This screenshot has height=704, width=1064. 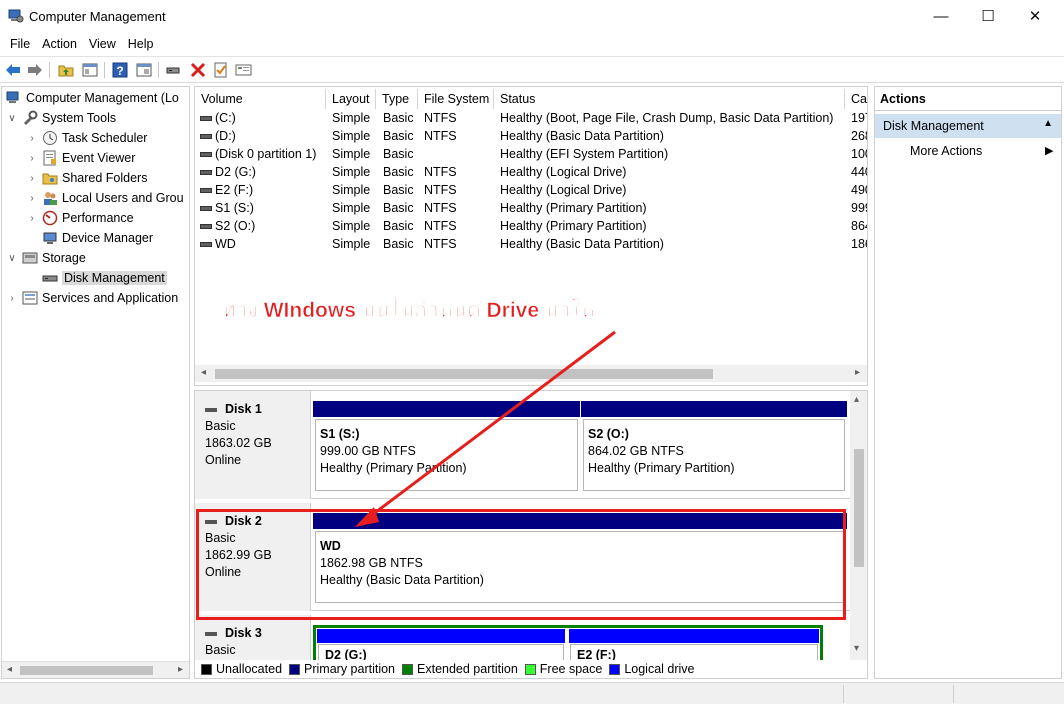 I want to click on disk-state: Online, so click(x=223, y=460).